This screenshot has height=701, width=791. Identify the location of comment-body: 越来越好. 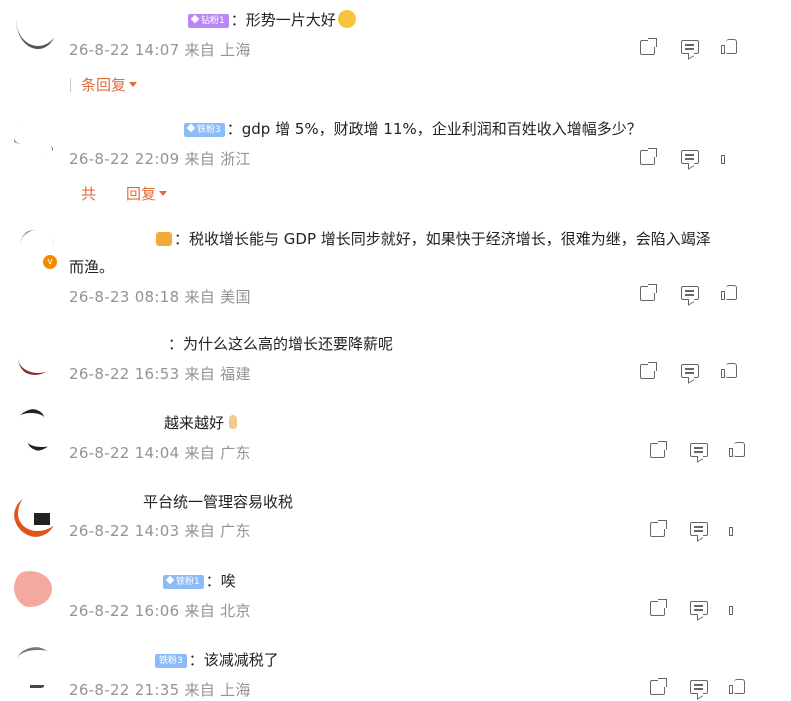
(202, 423).